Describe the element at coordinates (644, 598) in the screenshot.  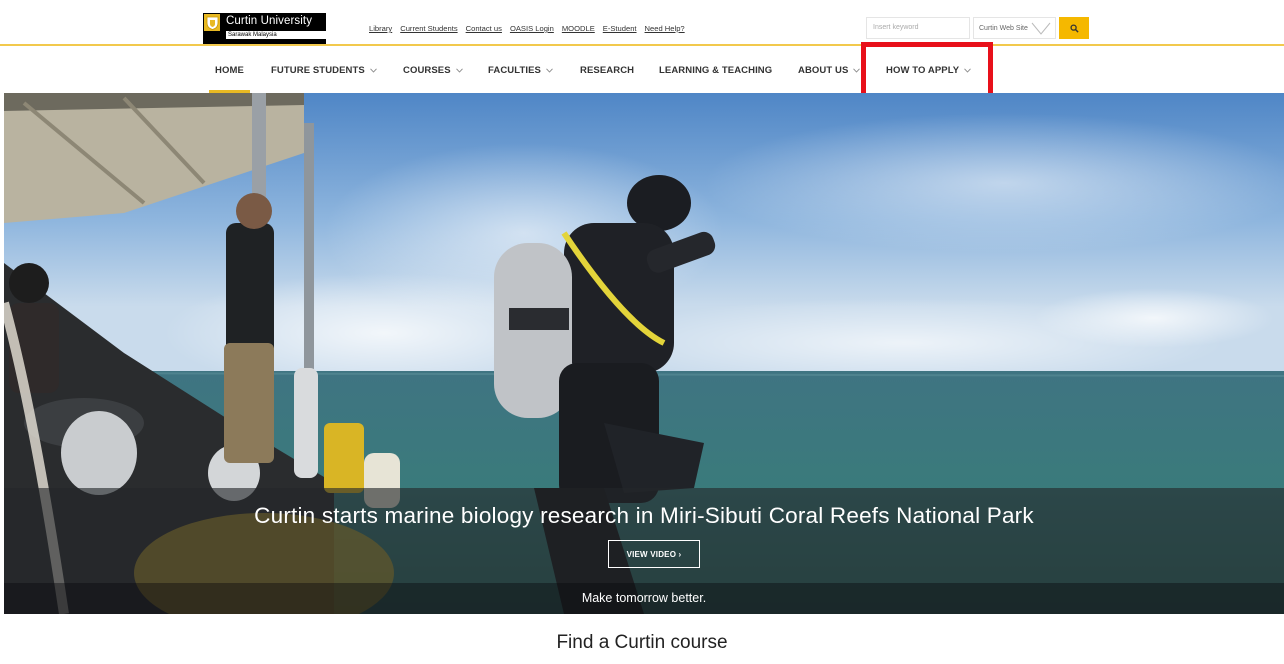
I see `hero-tagline: Make tomorrow better.` at that location.